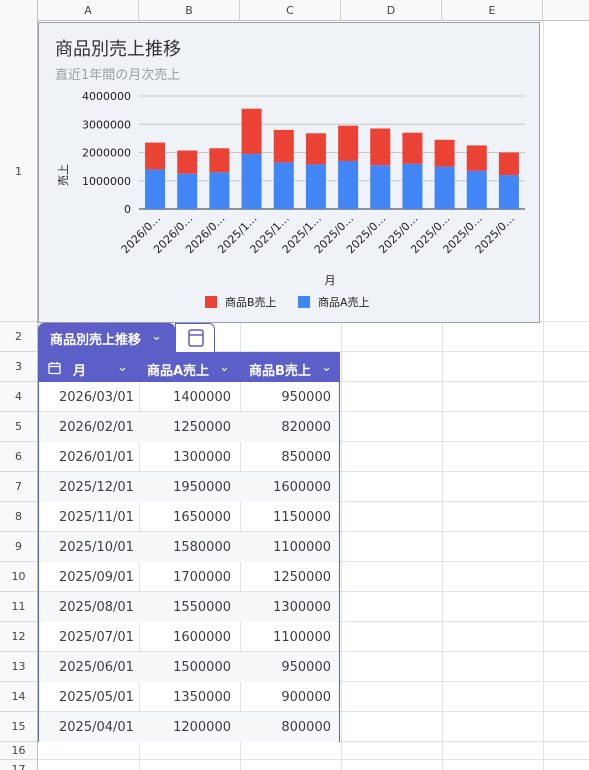 This screenshot has height=770, width=589. I want to click on row-header-13: 13, so click(19, 667).